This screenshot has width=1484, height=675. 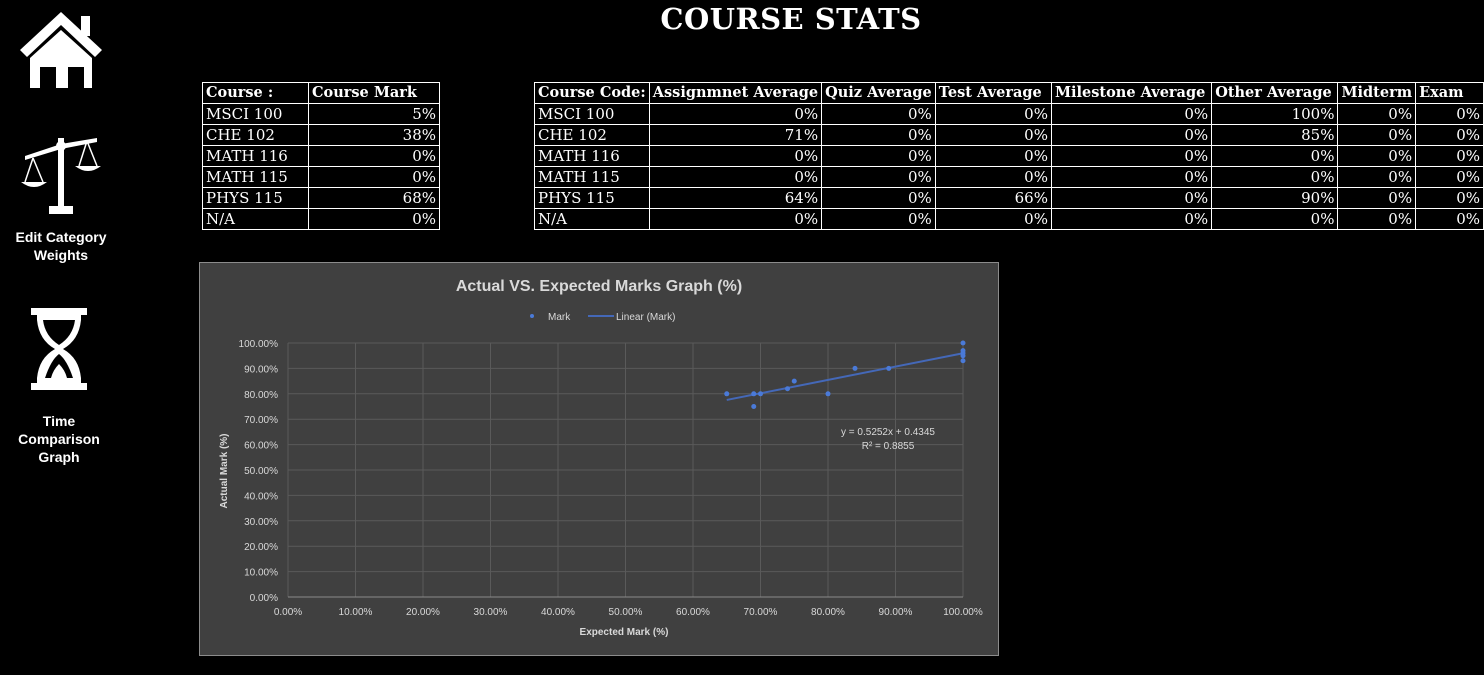 I want to click on x-axis-label: Expected Mark (%), so click(x=624, y=632).